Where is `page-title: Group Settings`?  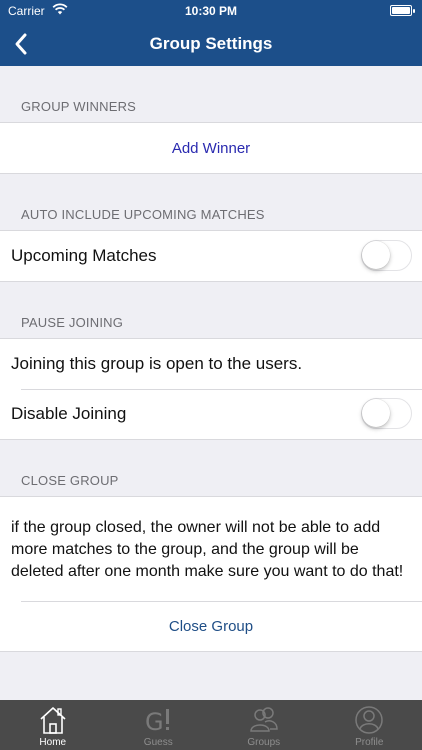 page-title: Group Settings is located at coordinates (211, 43).